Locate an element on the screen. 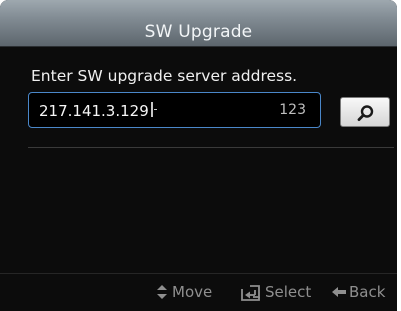 The height and width of the screenshot is (311, 401). content-divider is located at coordinates (211, 147).